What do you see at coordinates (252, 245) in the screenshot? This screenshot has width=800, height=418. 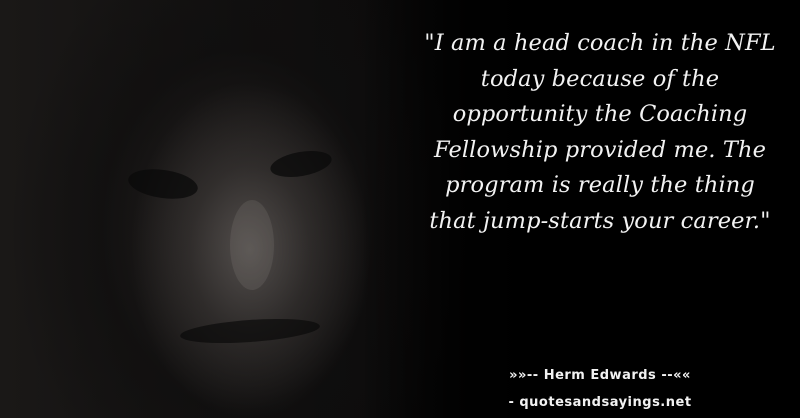 I see `portrait-nose-highlight` at bounding box center [252, 245].